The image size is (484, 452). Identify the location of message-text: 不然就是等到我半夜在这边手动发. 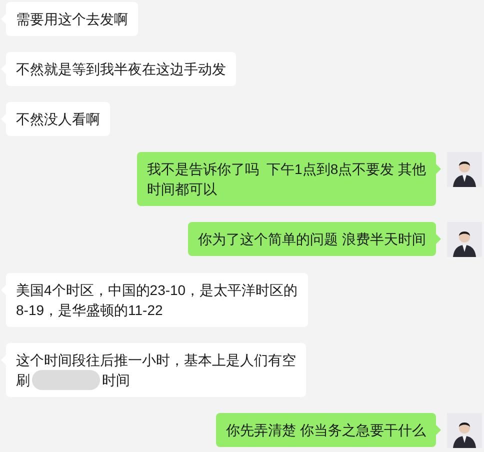
(121, 69).